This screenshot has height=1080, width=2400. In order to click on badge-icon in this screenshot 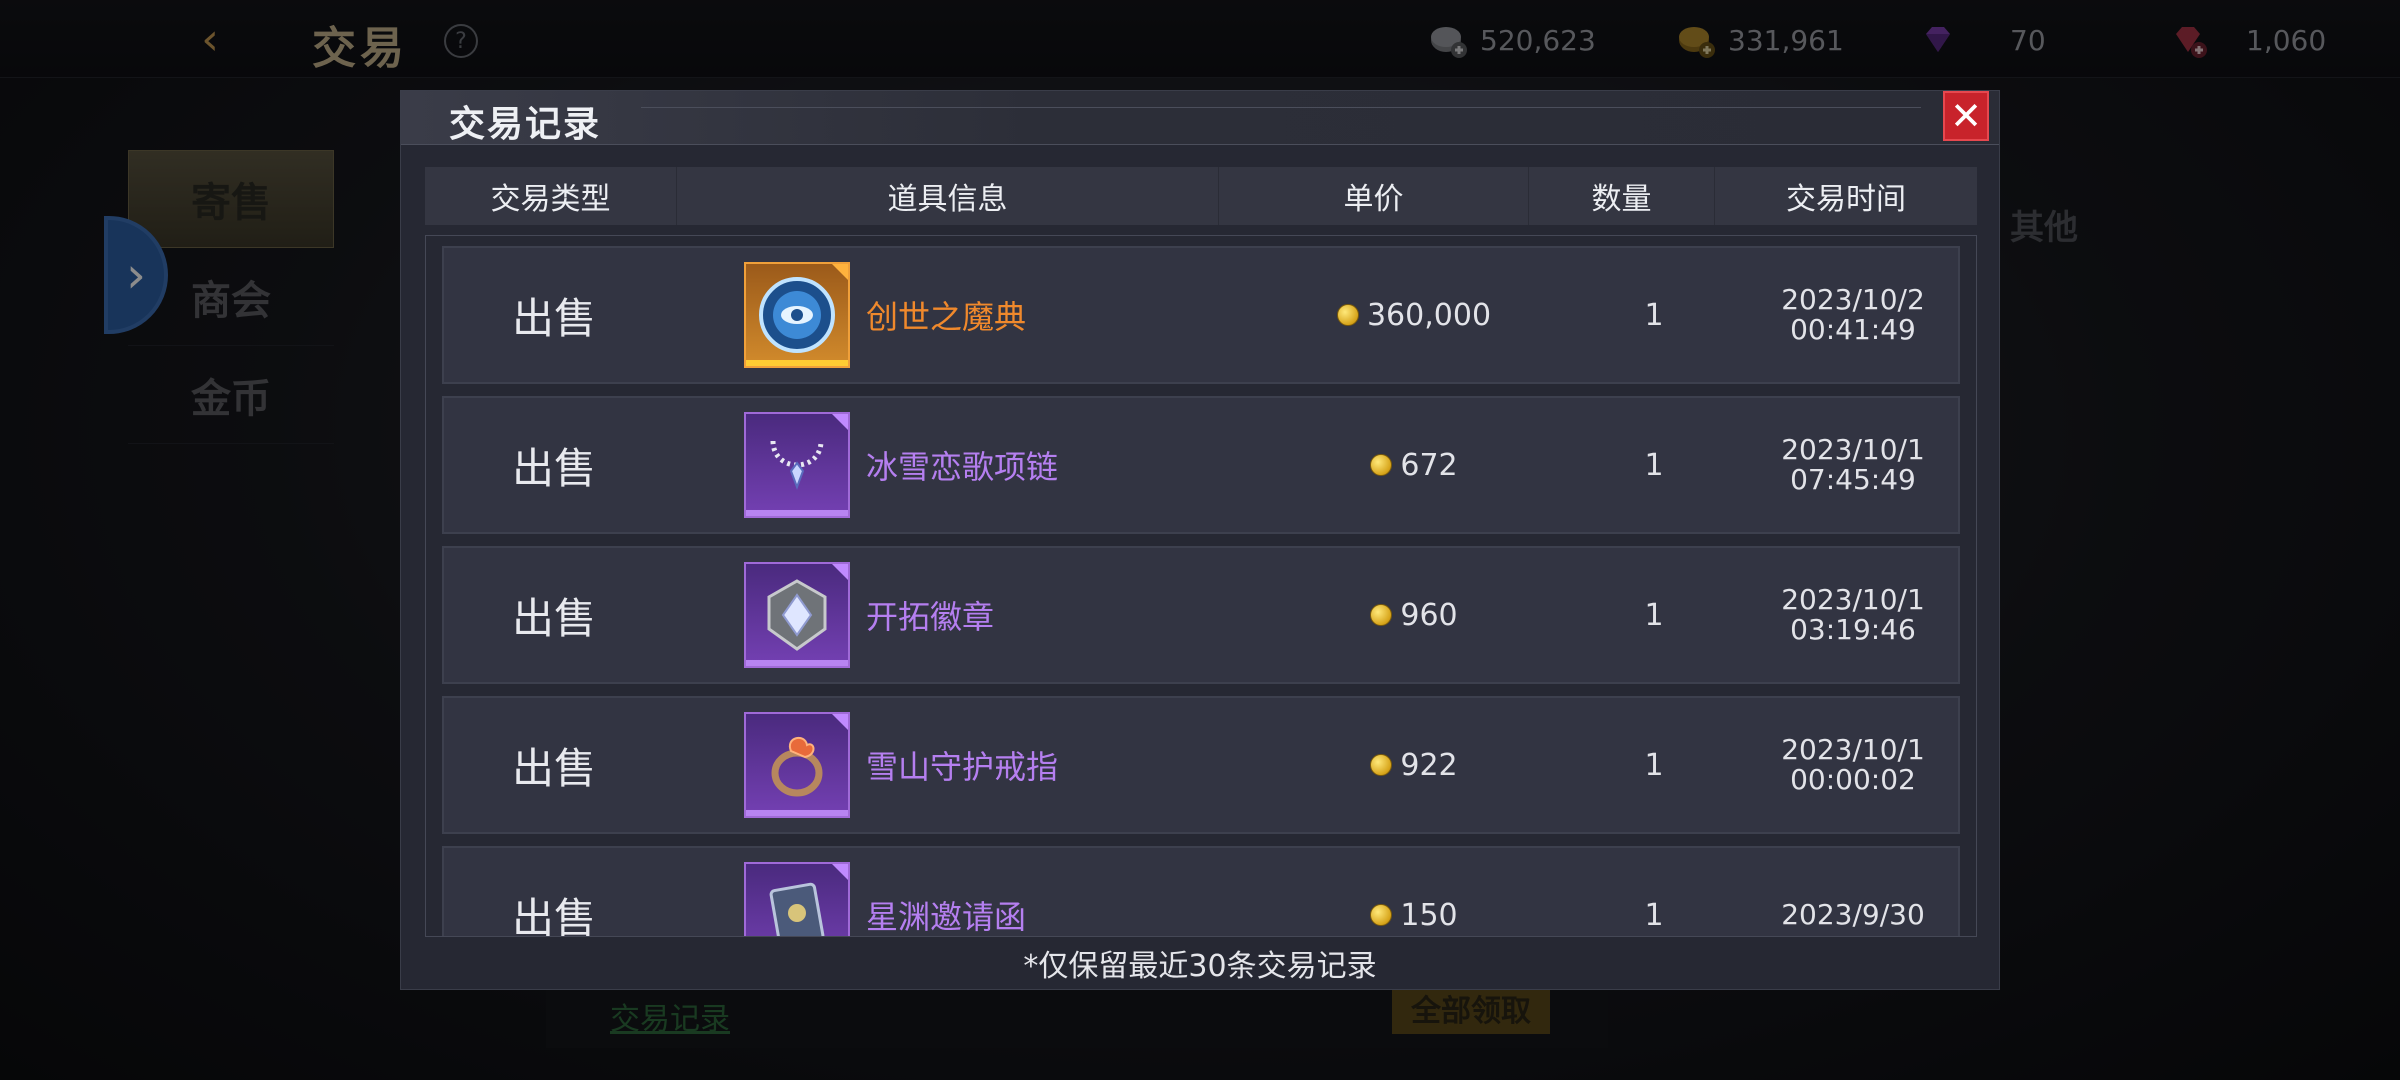, I will do `click(797, 615)`.